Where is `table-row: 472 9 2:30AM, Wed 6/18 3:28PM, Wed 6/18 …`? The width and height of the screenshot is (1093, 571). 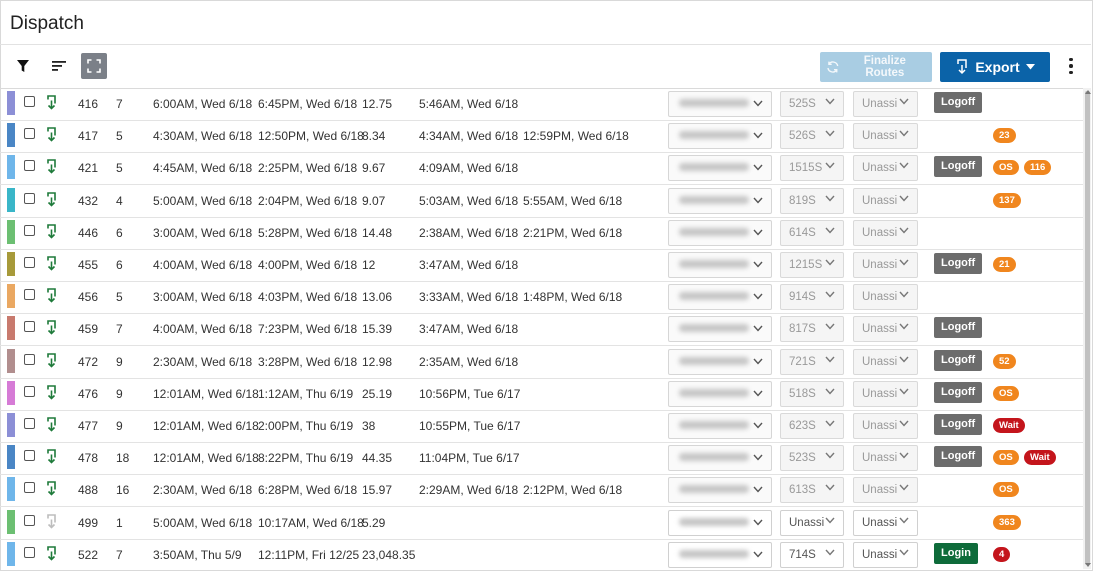
table-row: 472 9 2:30AM, Wed 6/18 3:28PM, Wed 6/18 … is located at coordinates (541, 362).